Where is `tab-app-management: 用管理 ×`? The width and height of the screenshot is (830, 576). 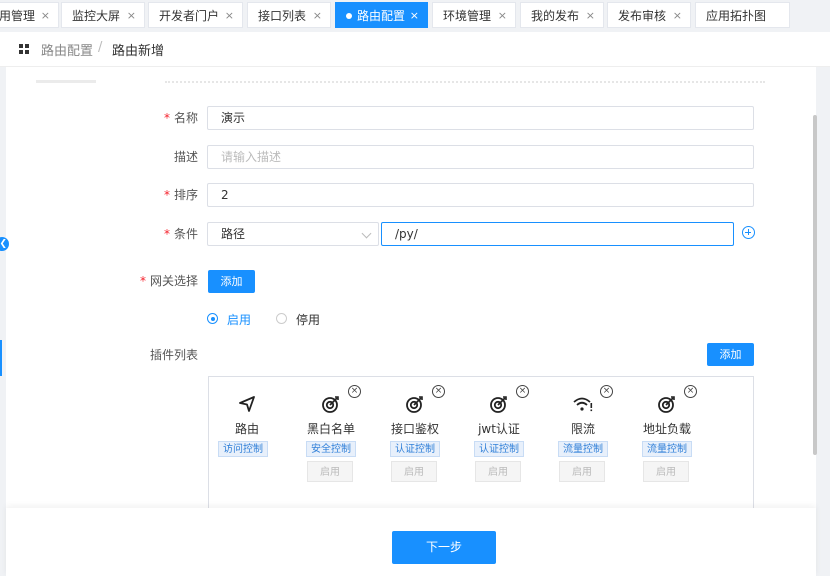 tab-app-management: 用管理 × is located at coordinates (29, 15).